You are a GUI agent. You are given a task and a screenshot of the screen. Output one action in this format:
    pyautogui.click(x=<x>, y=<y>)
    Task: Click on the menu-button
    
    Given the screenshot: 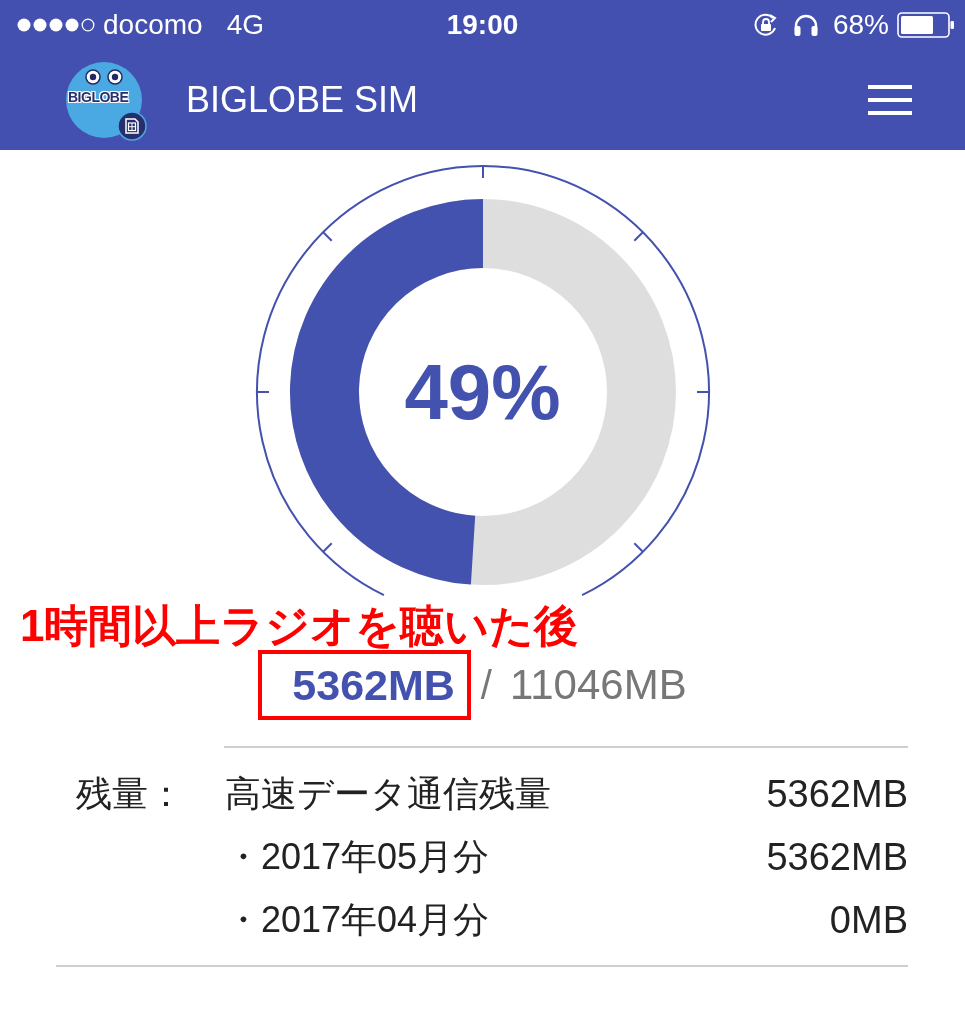 What is the action you would take?
    pyautogui.click(x=890, y=100)
    